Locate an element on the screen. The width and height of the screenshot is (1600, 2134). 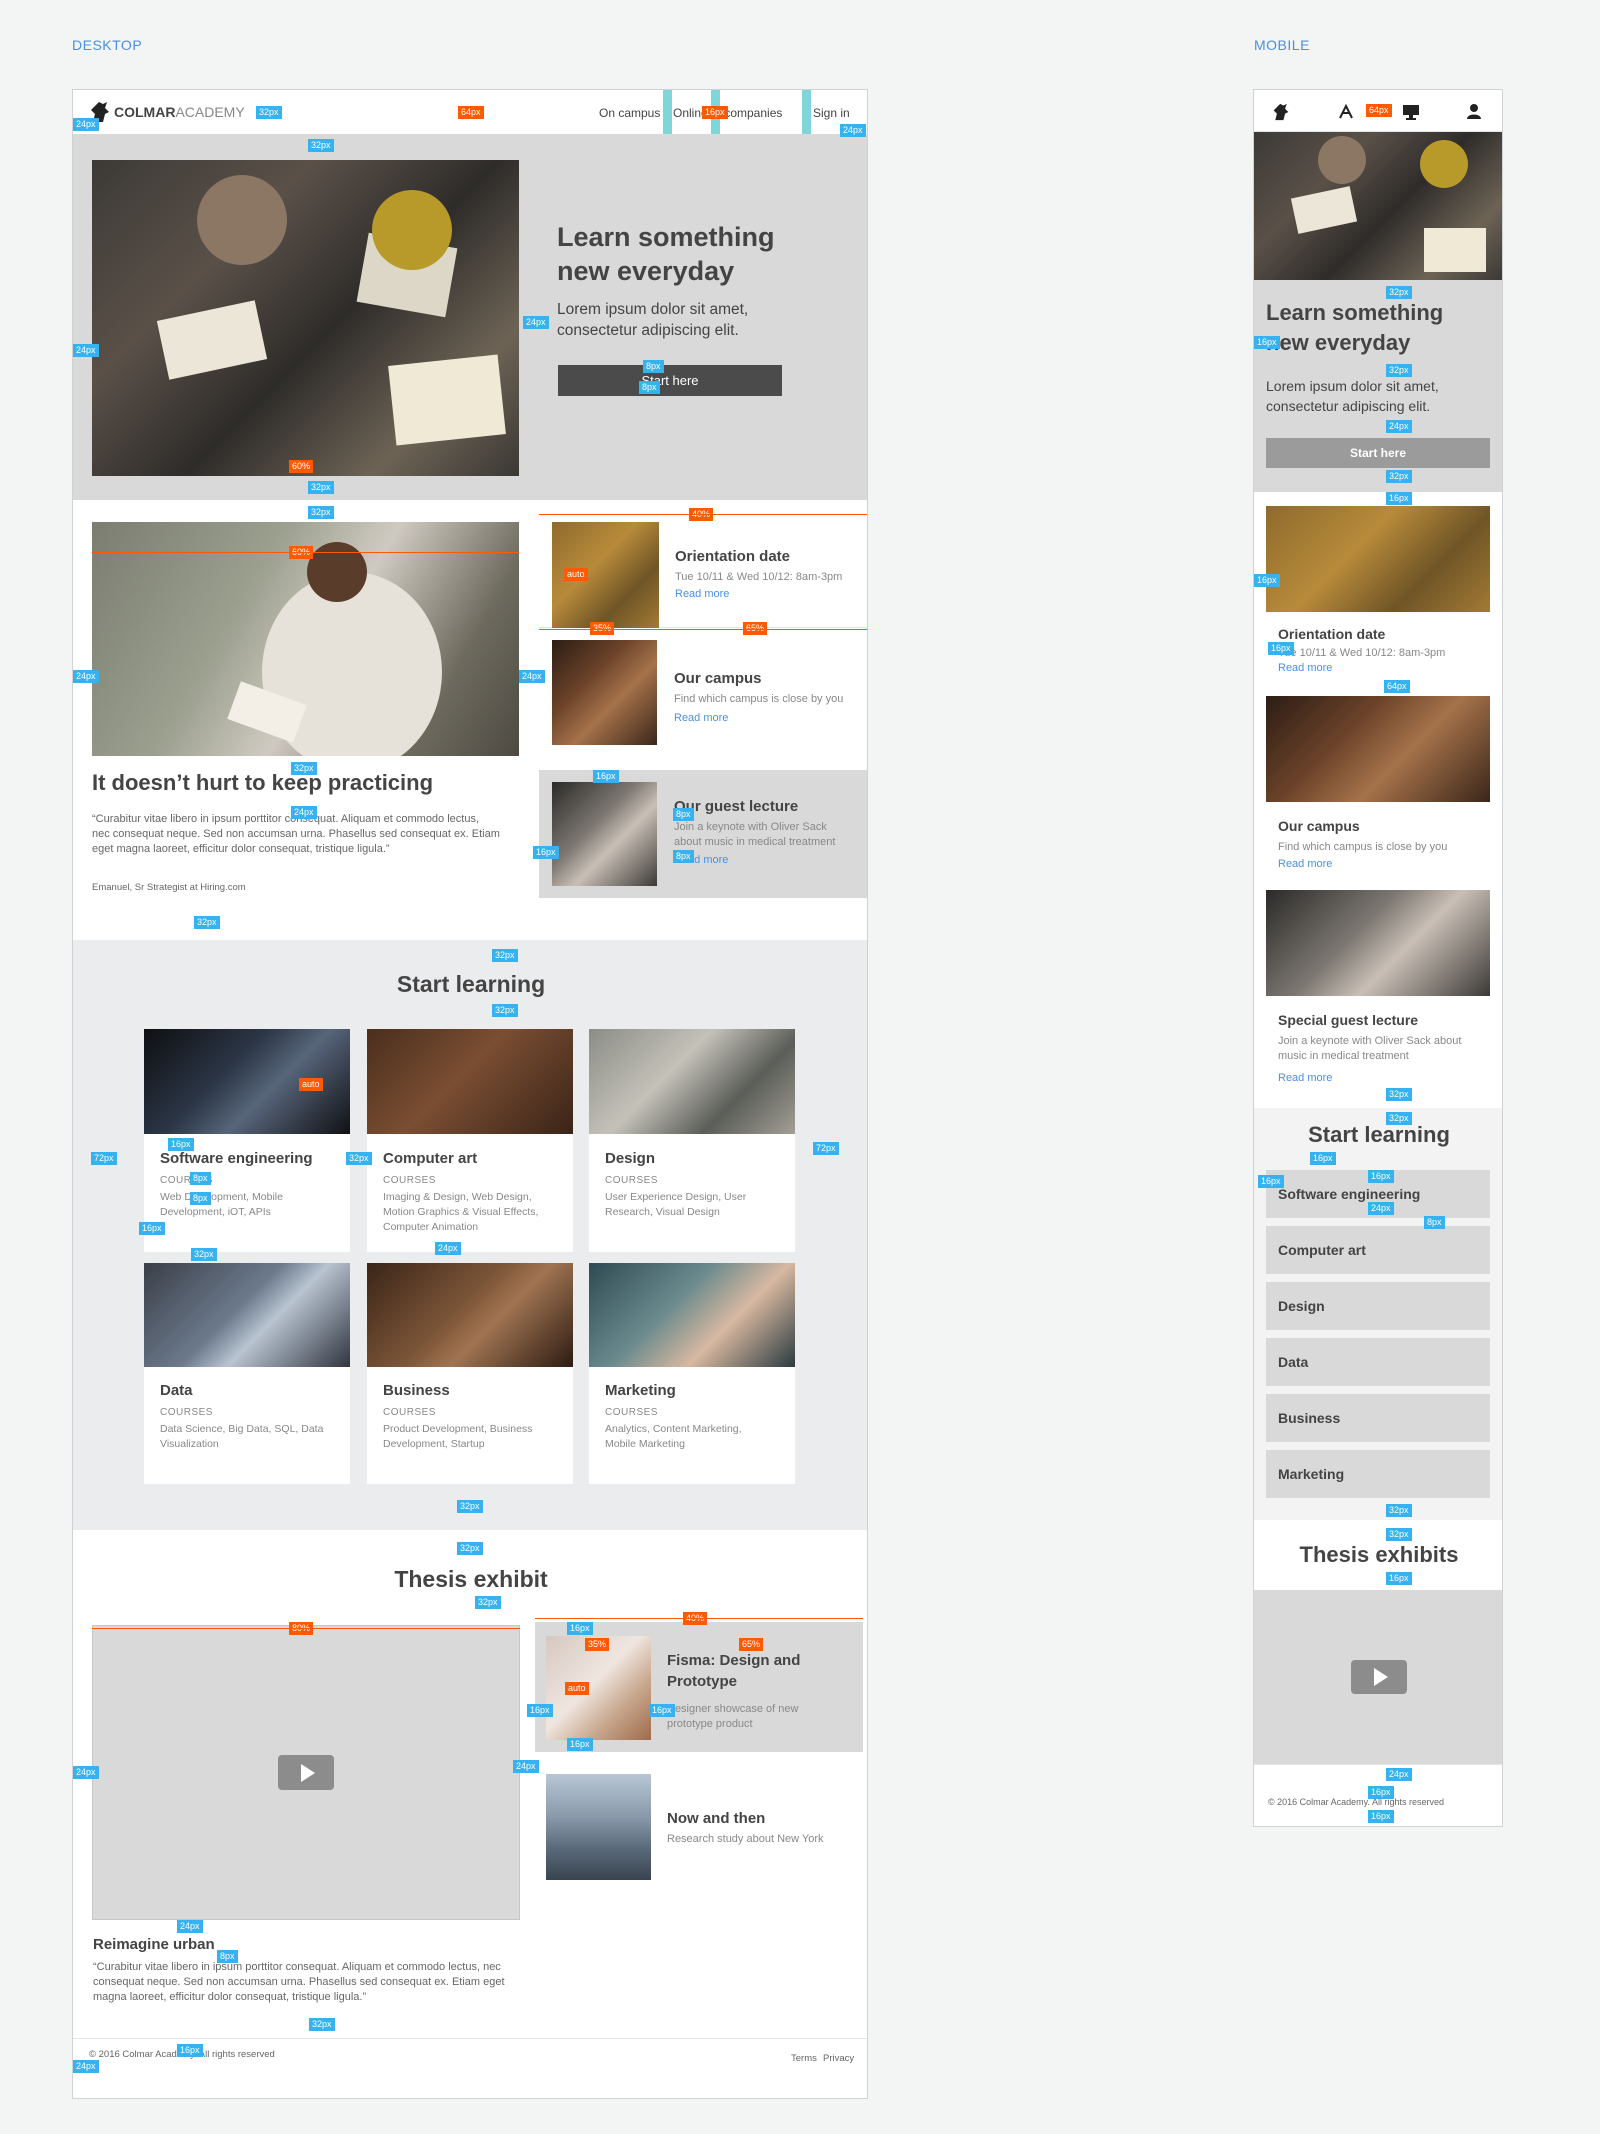
mobile-event-orientation is located at coordinates (1378, 559).